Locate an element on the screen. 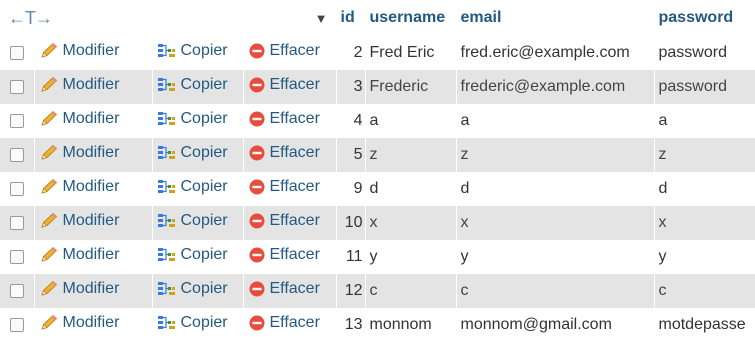  column-resize-arrows: ←T→ is located at coordinates (30, 18).